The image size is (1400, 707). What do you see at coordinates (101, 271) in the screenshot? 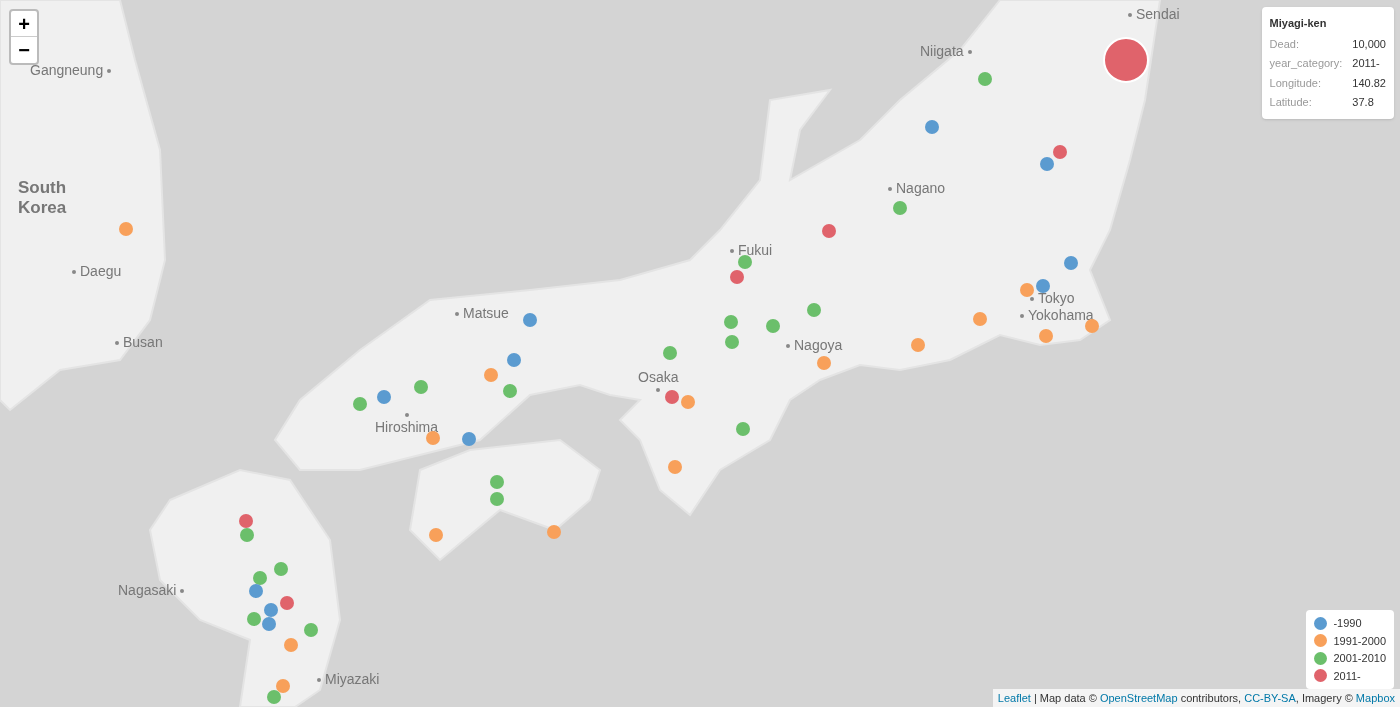
I see `city-label: Daegu` at bounding box center [101, 271].